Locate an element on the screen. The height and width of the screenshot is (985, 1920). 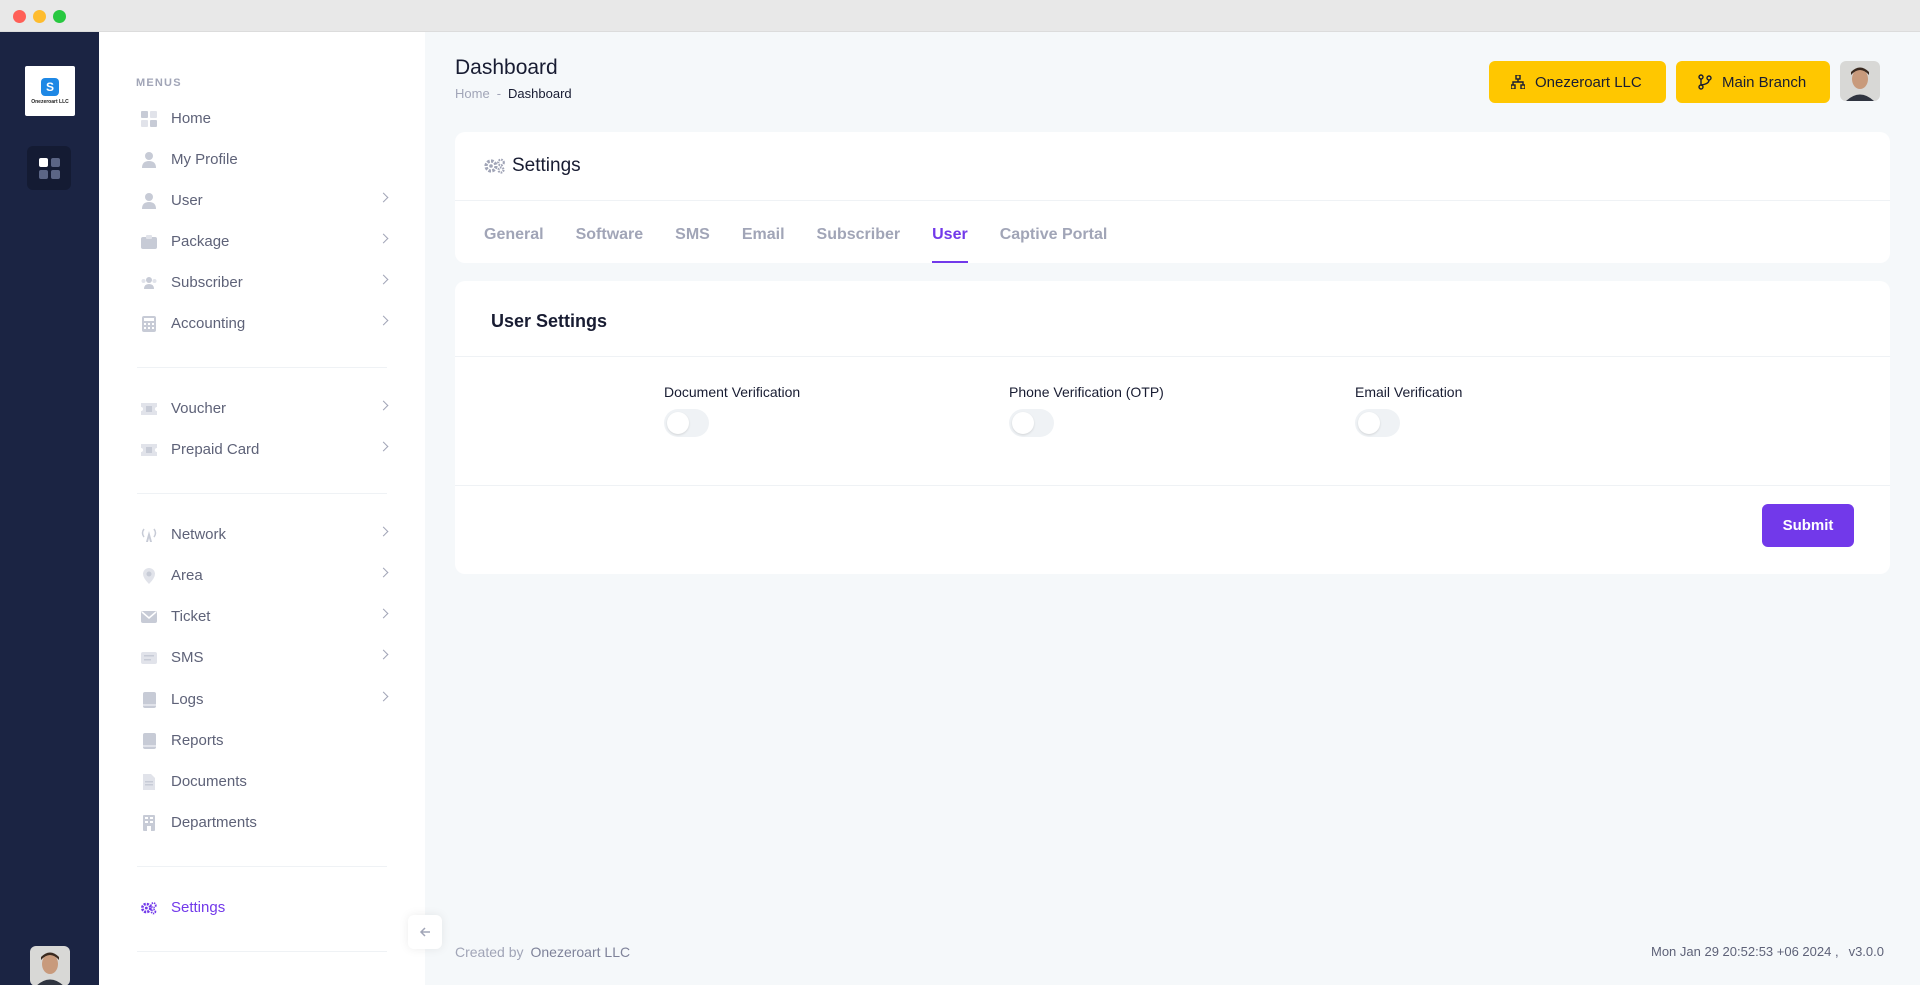
tab-email: Email is located at coordinates (763, 244).